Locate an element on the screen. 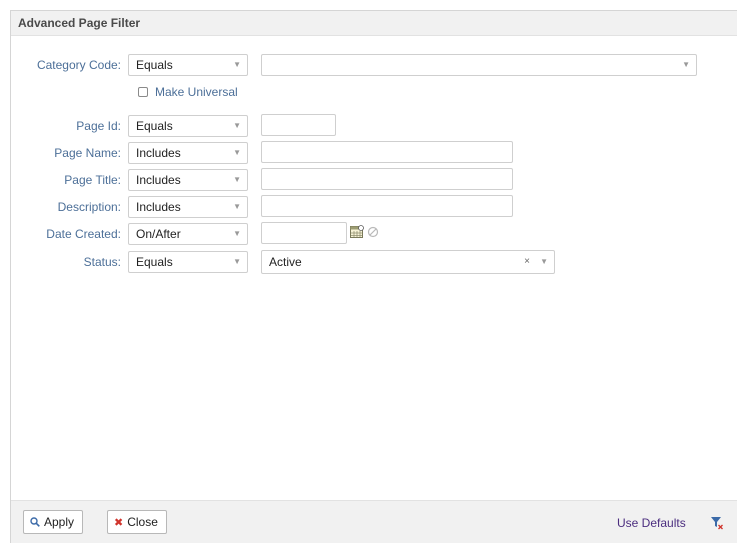 The width and height of the screenshot is (737, 543). page-title-operator-value: Includes is located at coordinates (158, 180).